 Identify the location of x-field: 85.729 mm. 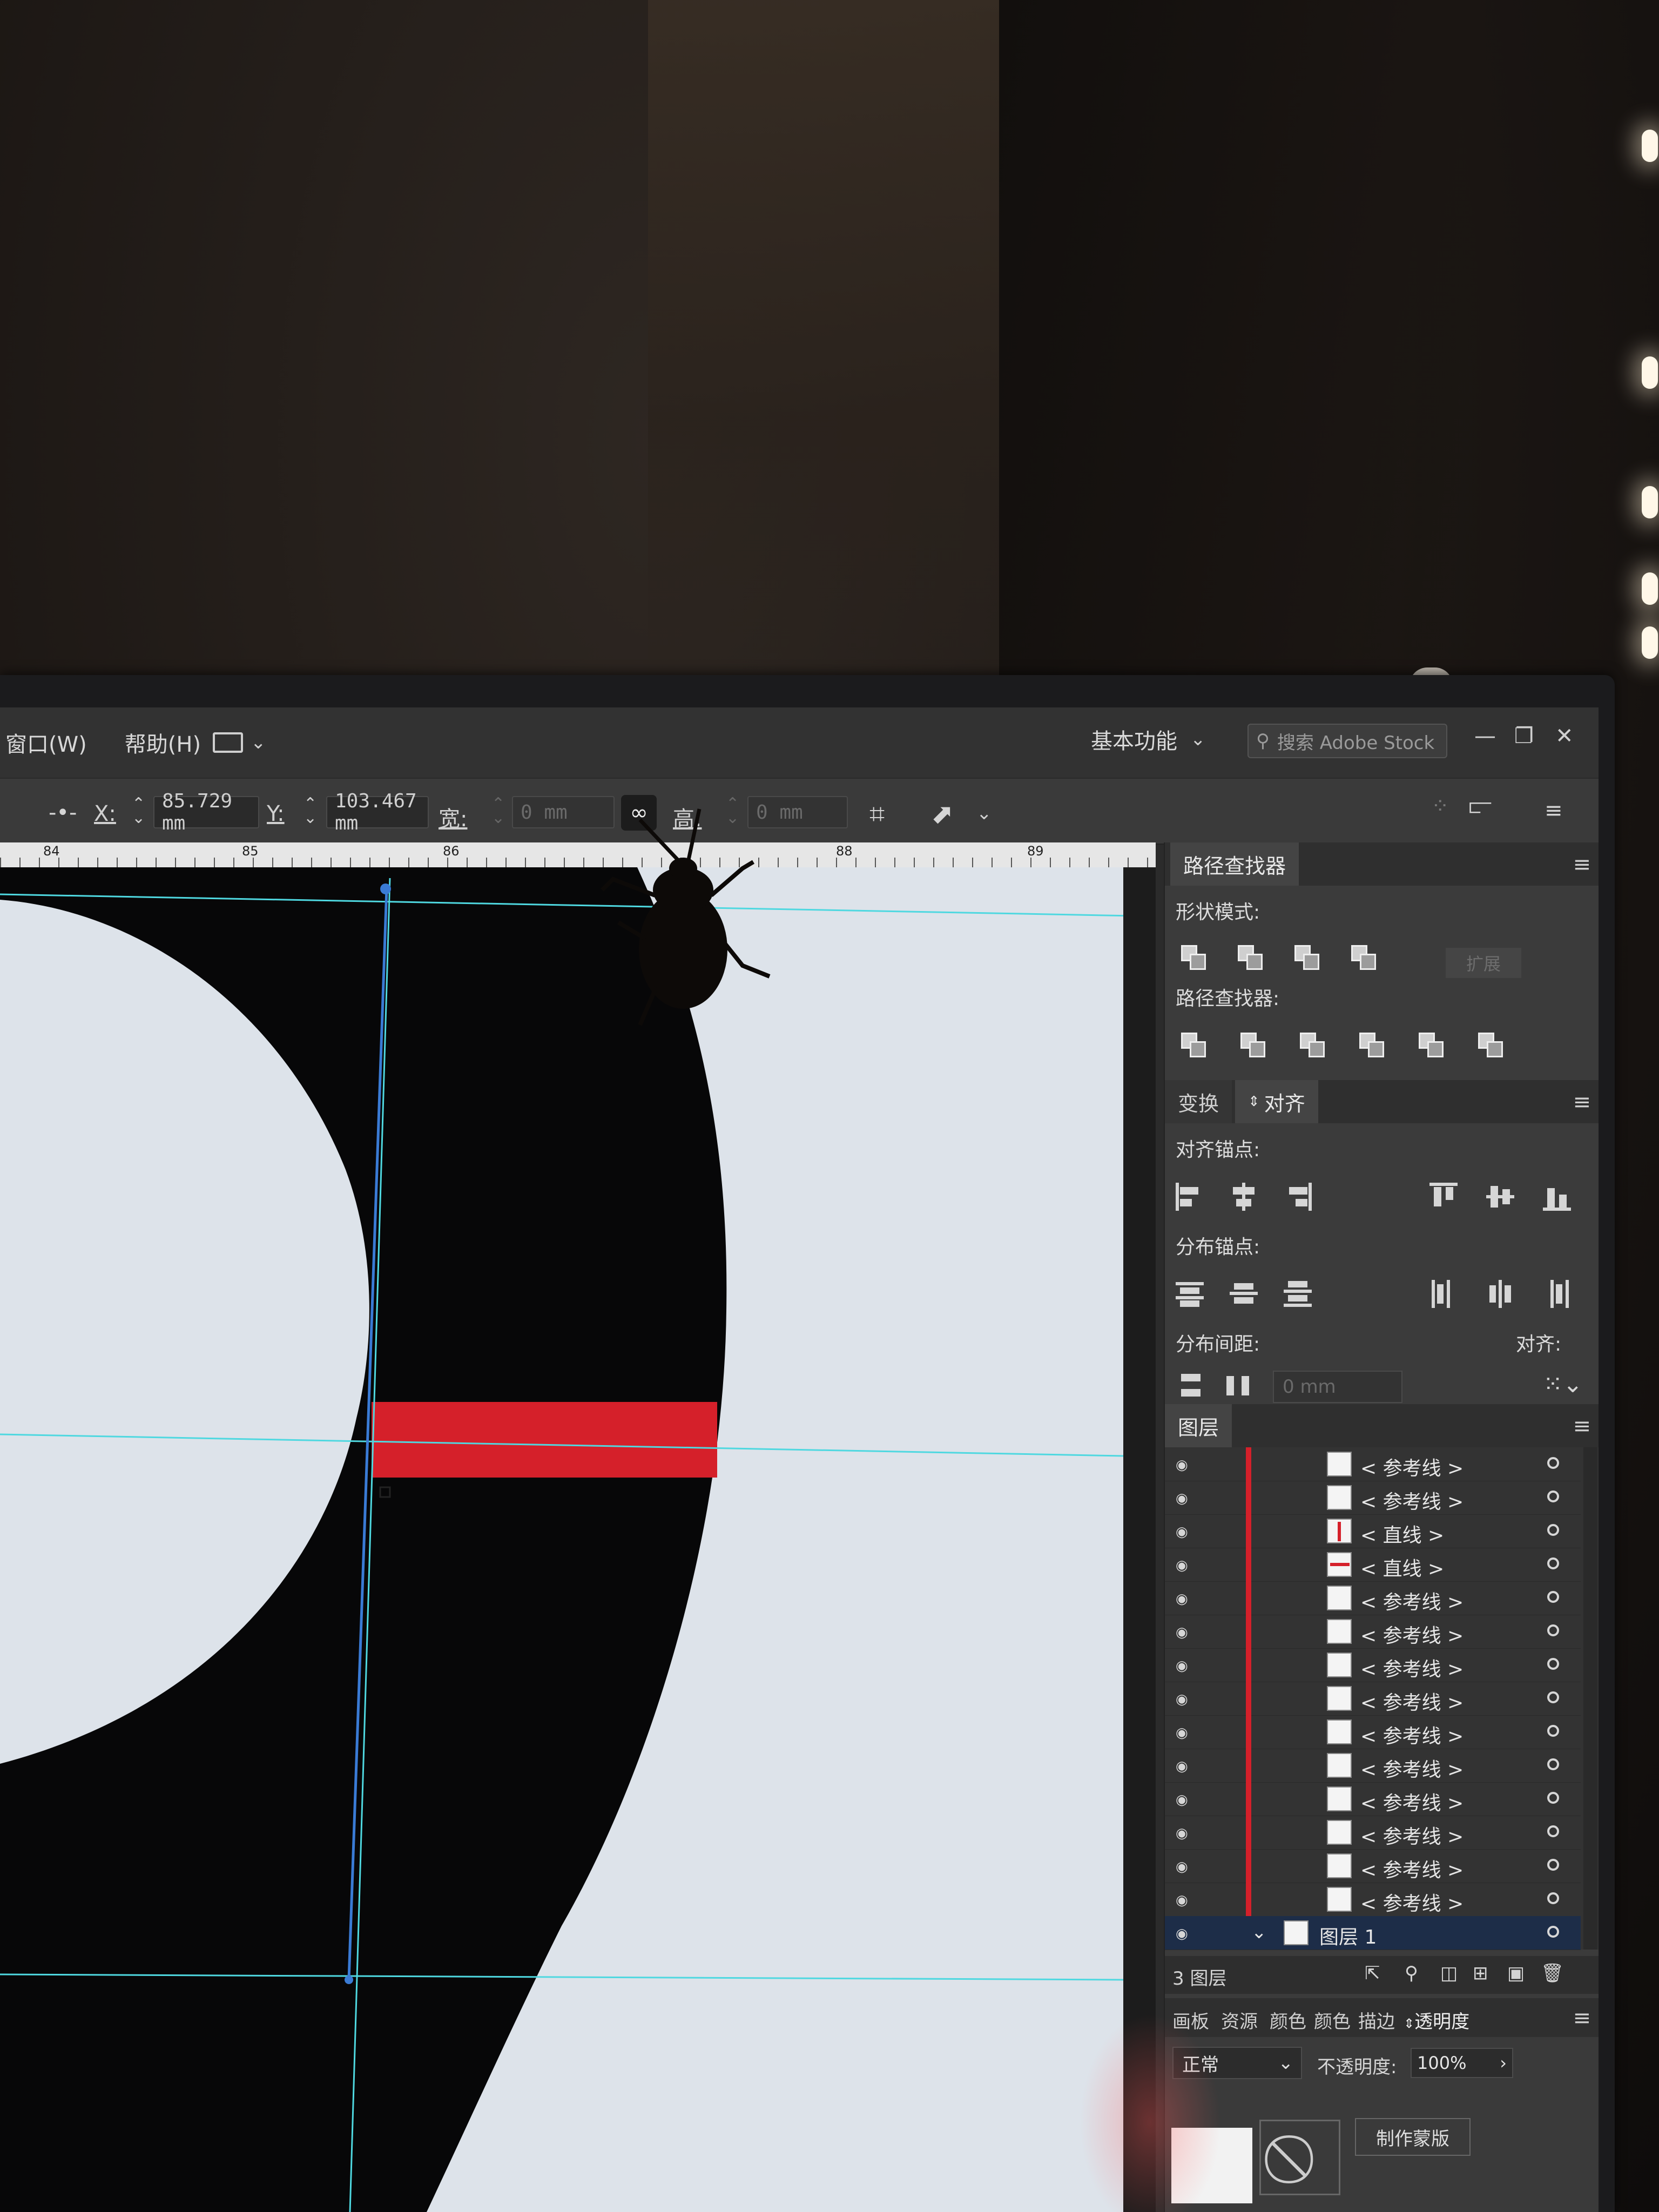
(206, 812).